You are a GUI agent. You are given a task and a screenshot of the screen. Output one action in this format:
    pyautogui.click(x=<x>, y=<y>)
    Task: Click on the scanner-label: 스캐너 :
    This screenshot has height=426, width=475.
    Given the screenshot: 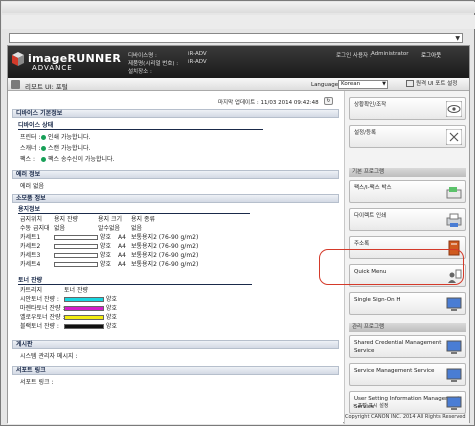 What is the action you would take?
    pyautogui.click(x=30, y=148)
    